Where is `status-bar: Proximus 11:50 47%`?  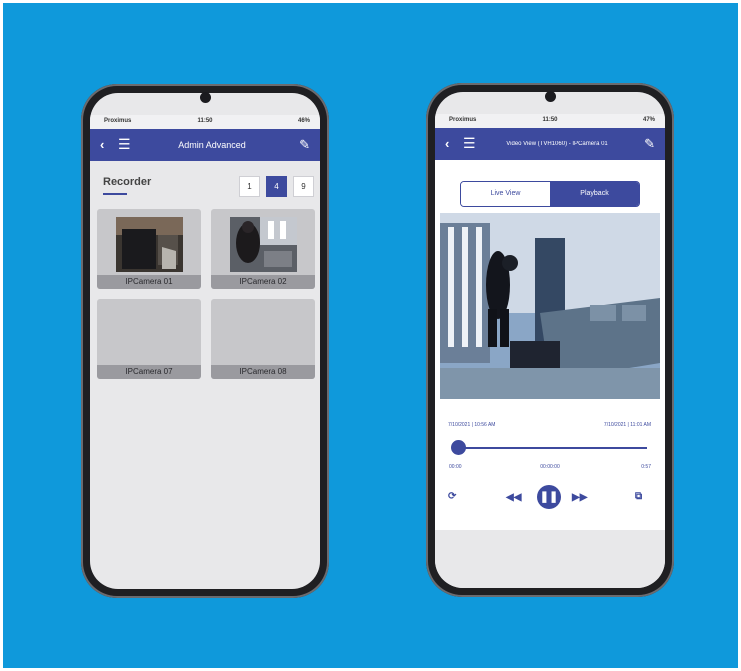 status-bar: Proximus 11:50 47% is located at coordinates (550, 121).